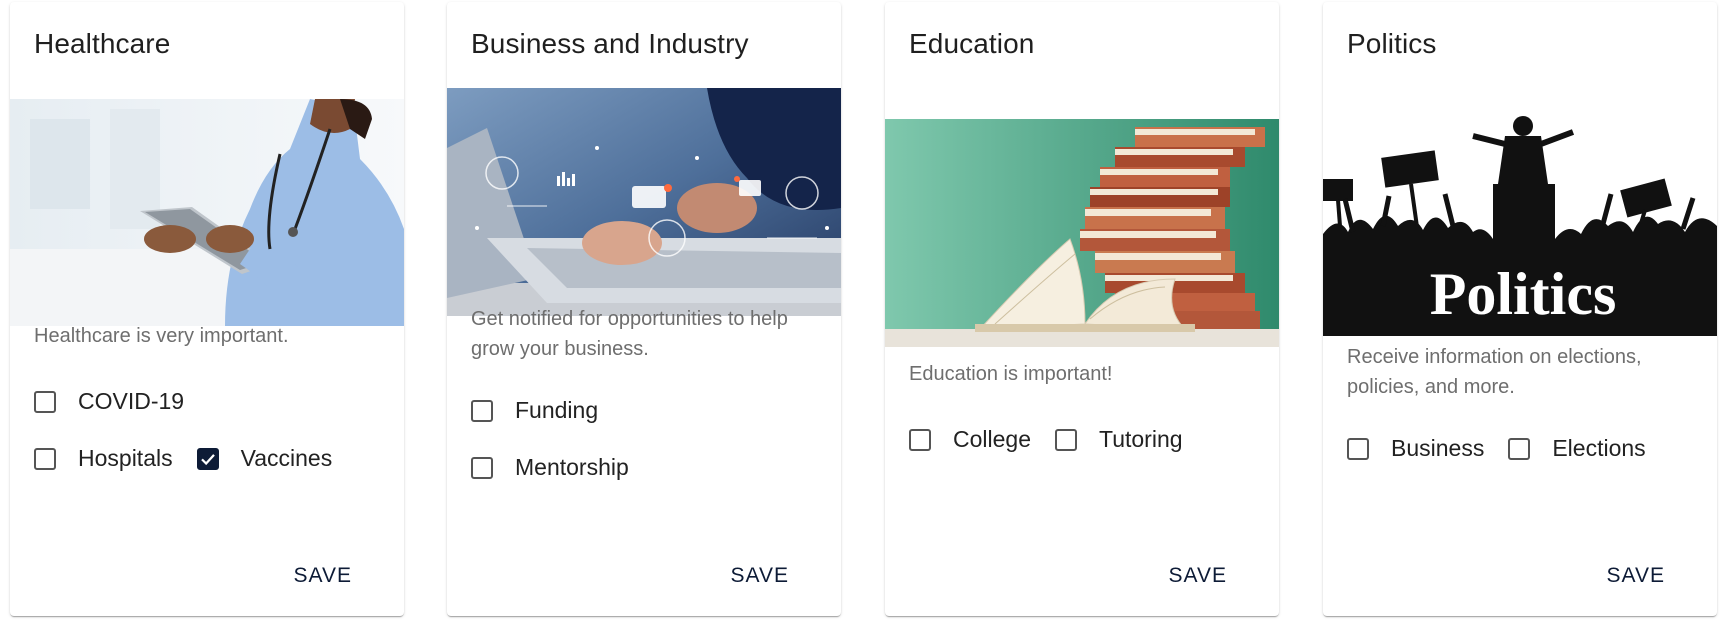  What do you see at coordinates (207, 212) in the screenshot?
I see `healthcare-image` at bounding box center [207, 212].